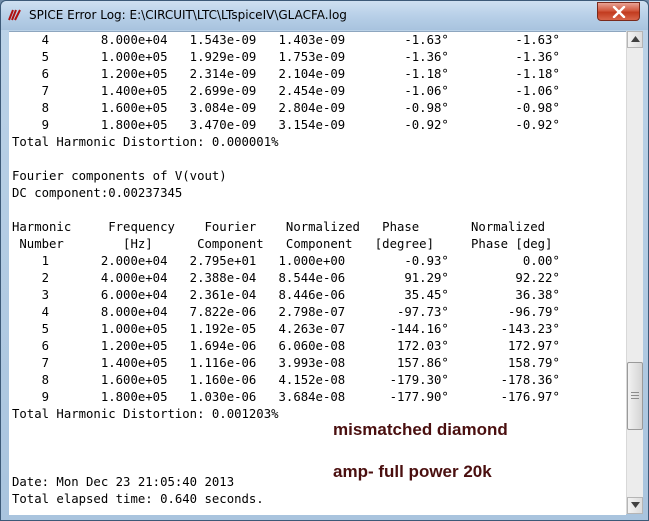 This screenshot has height=521, width=649. What do you see at coordinates (420, 429) in the screenshot?
I see `annotation-mismatched-diamond: mismatched diamond` at bounding box center [420, 429].